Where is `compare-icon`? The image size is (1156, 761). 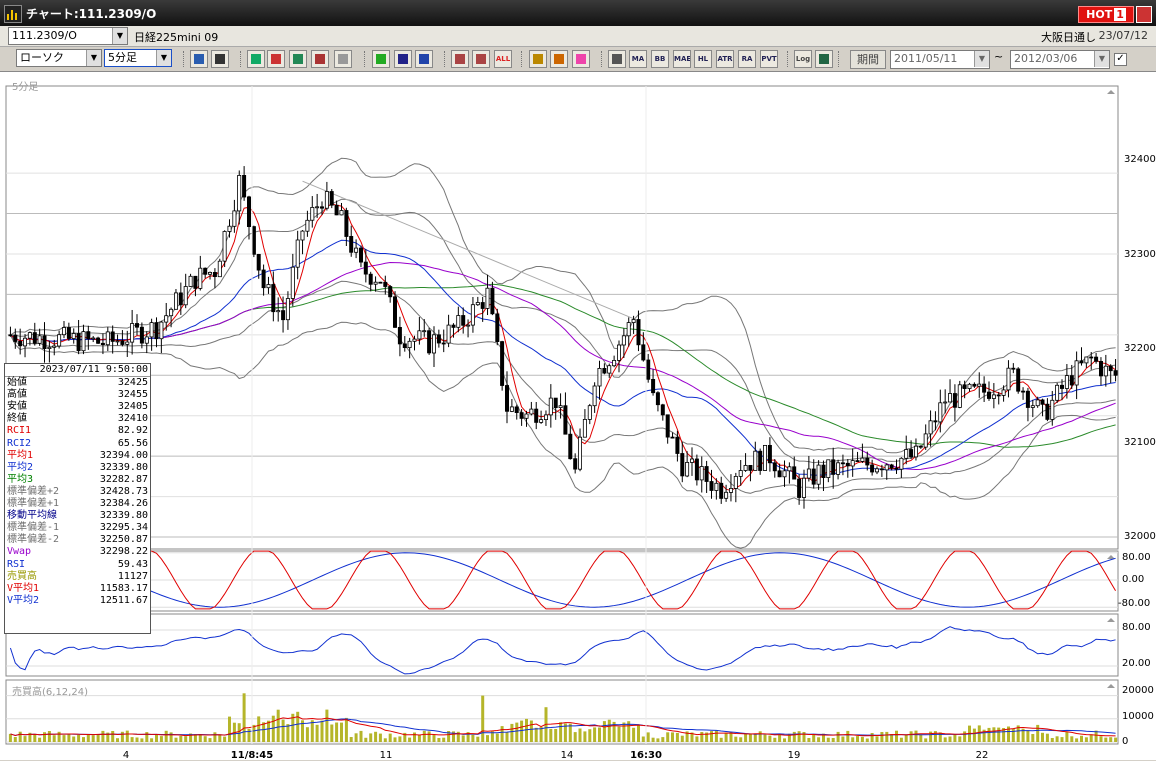
compare-icon is located at coordinates (320, 59).